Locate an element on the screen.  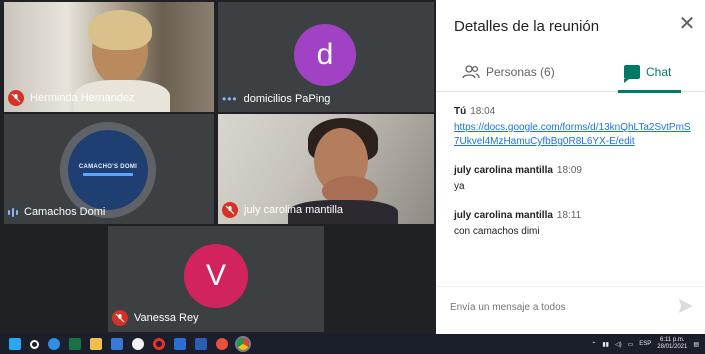
participant-tile: V Vanessa Rey is located at coordinates (216, 279).